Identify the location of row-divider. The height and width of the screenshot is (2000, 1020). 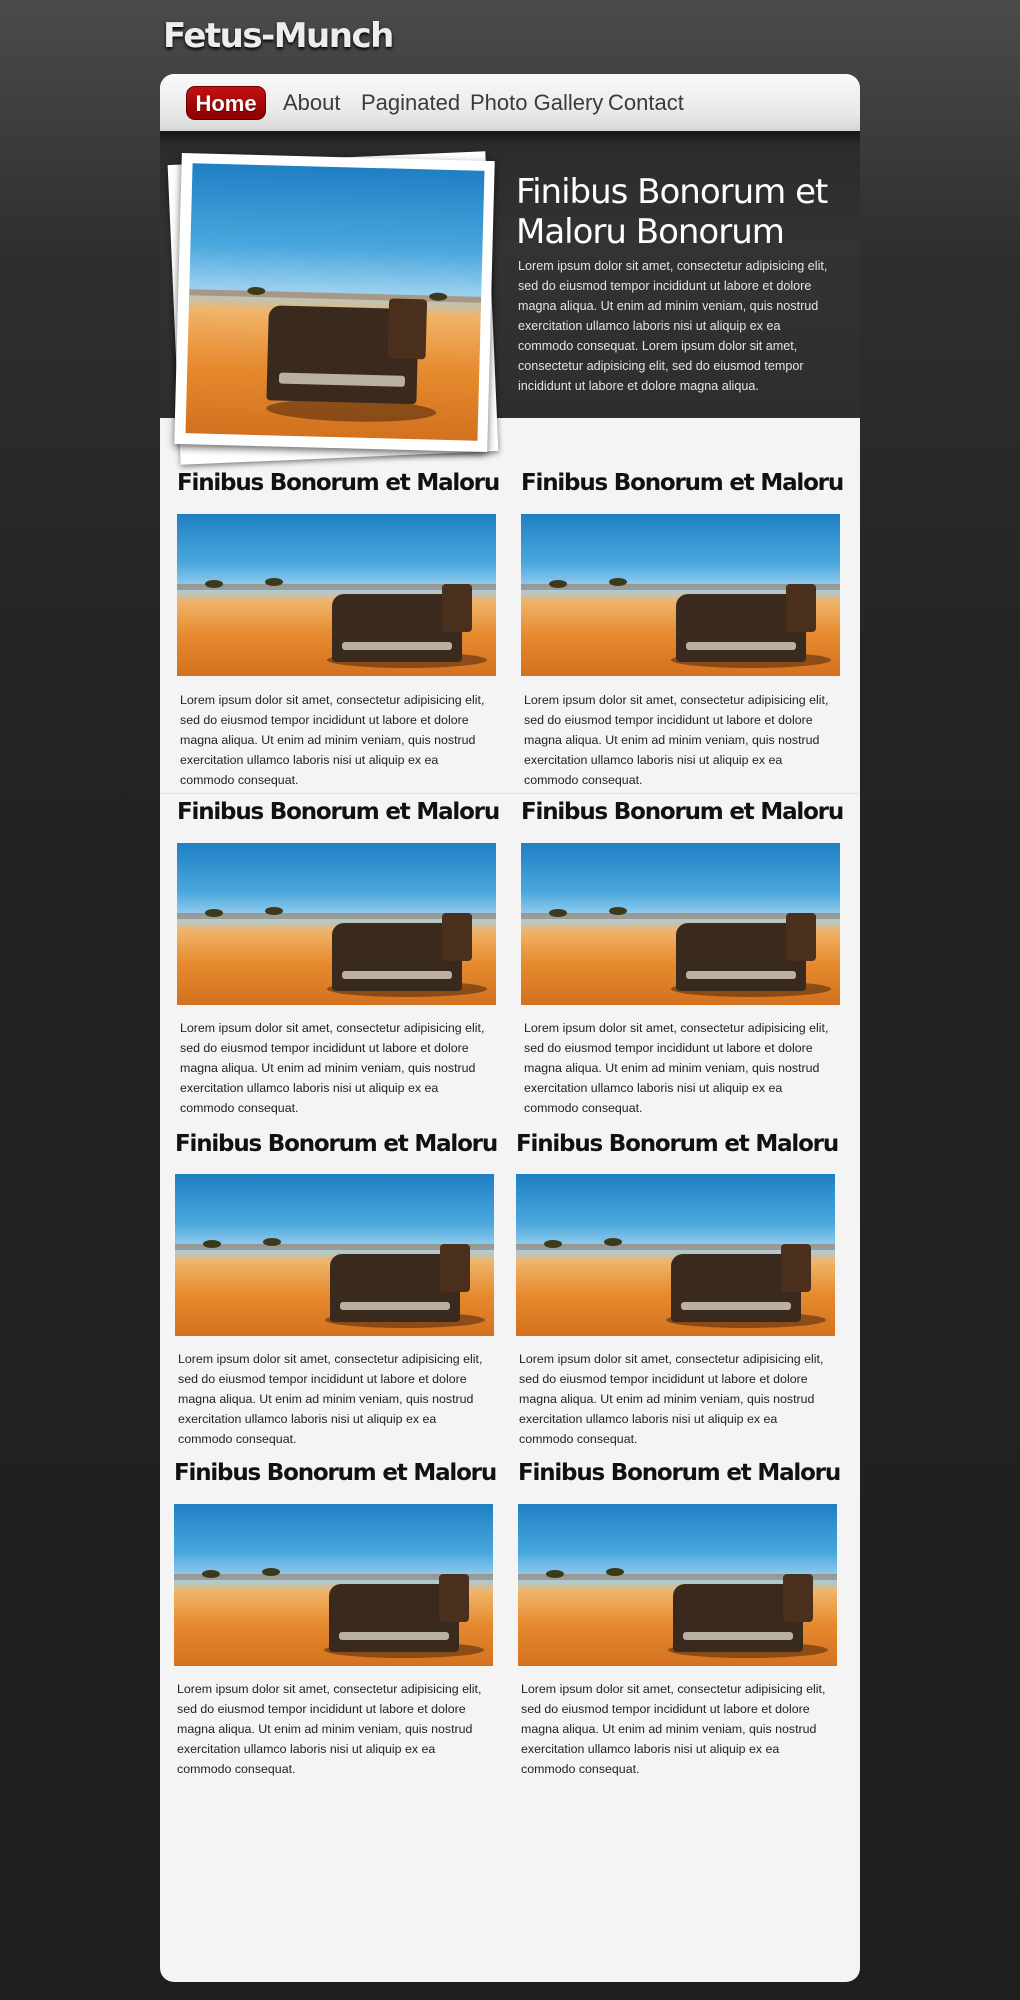
(510, 793).